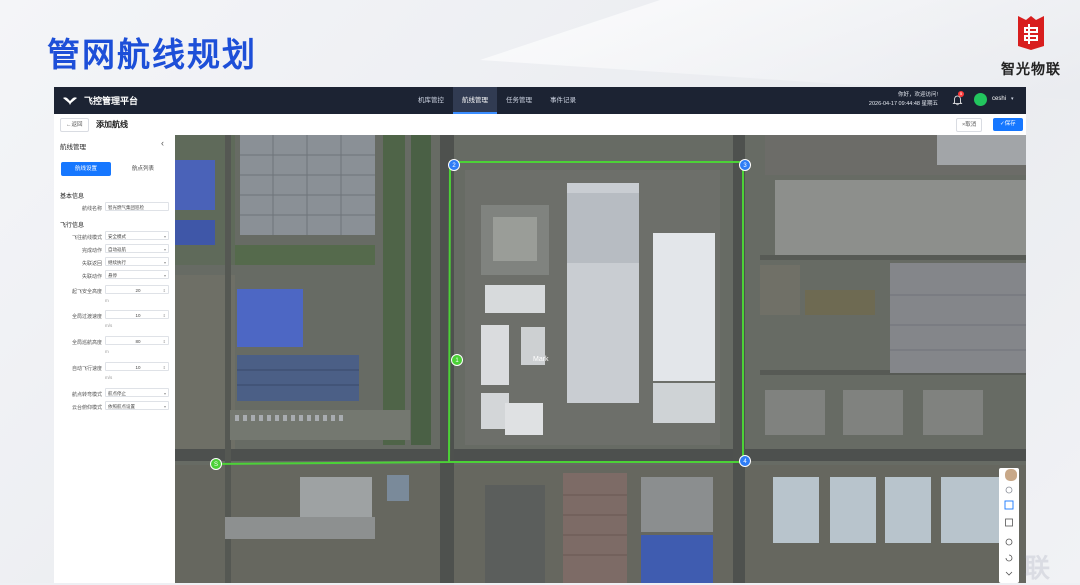 This screenshot has height=585, width=1080. I want to click on lost-link-return-select: 继续执行 ▾, so click(137, 261).